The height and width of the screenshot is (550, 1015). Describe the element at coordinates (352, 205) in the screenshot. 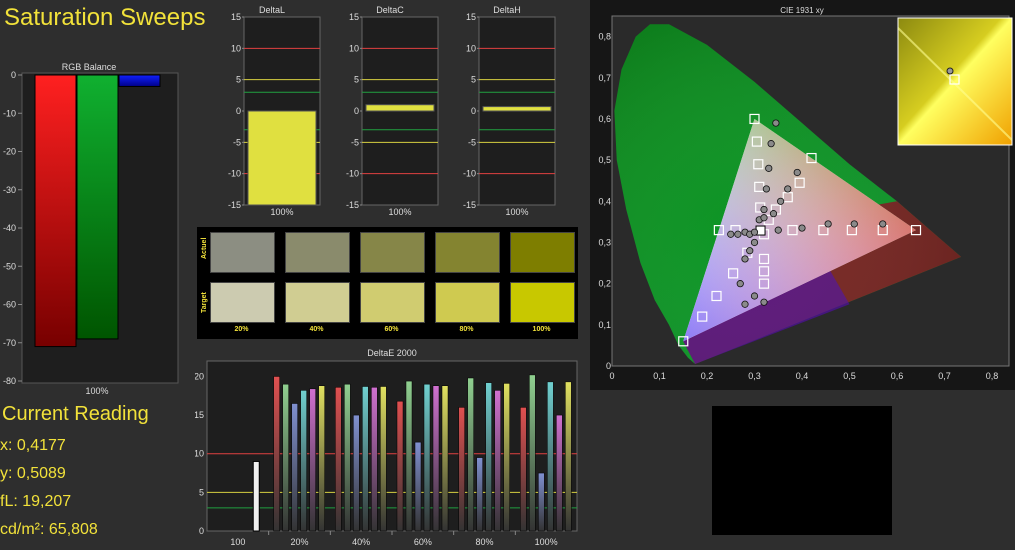

I see `delta-c-ytick-label: -15` at that location.